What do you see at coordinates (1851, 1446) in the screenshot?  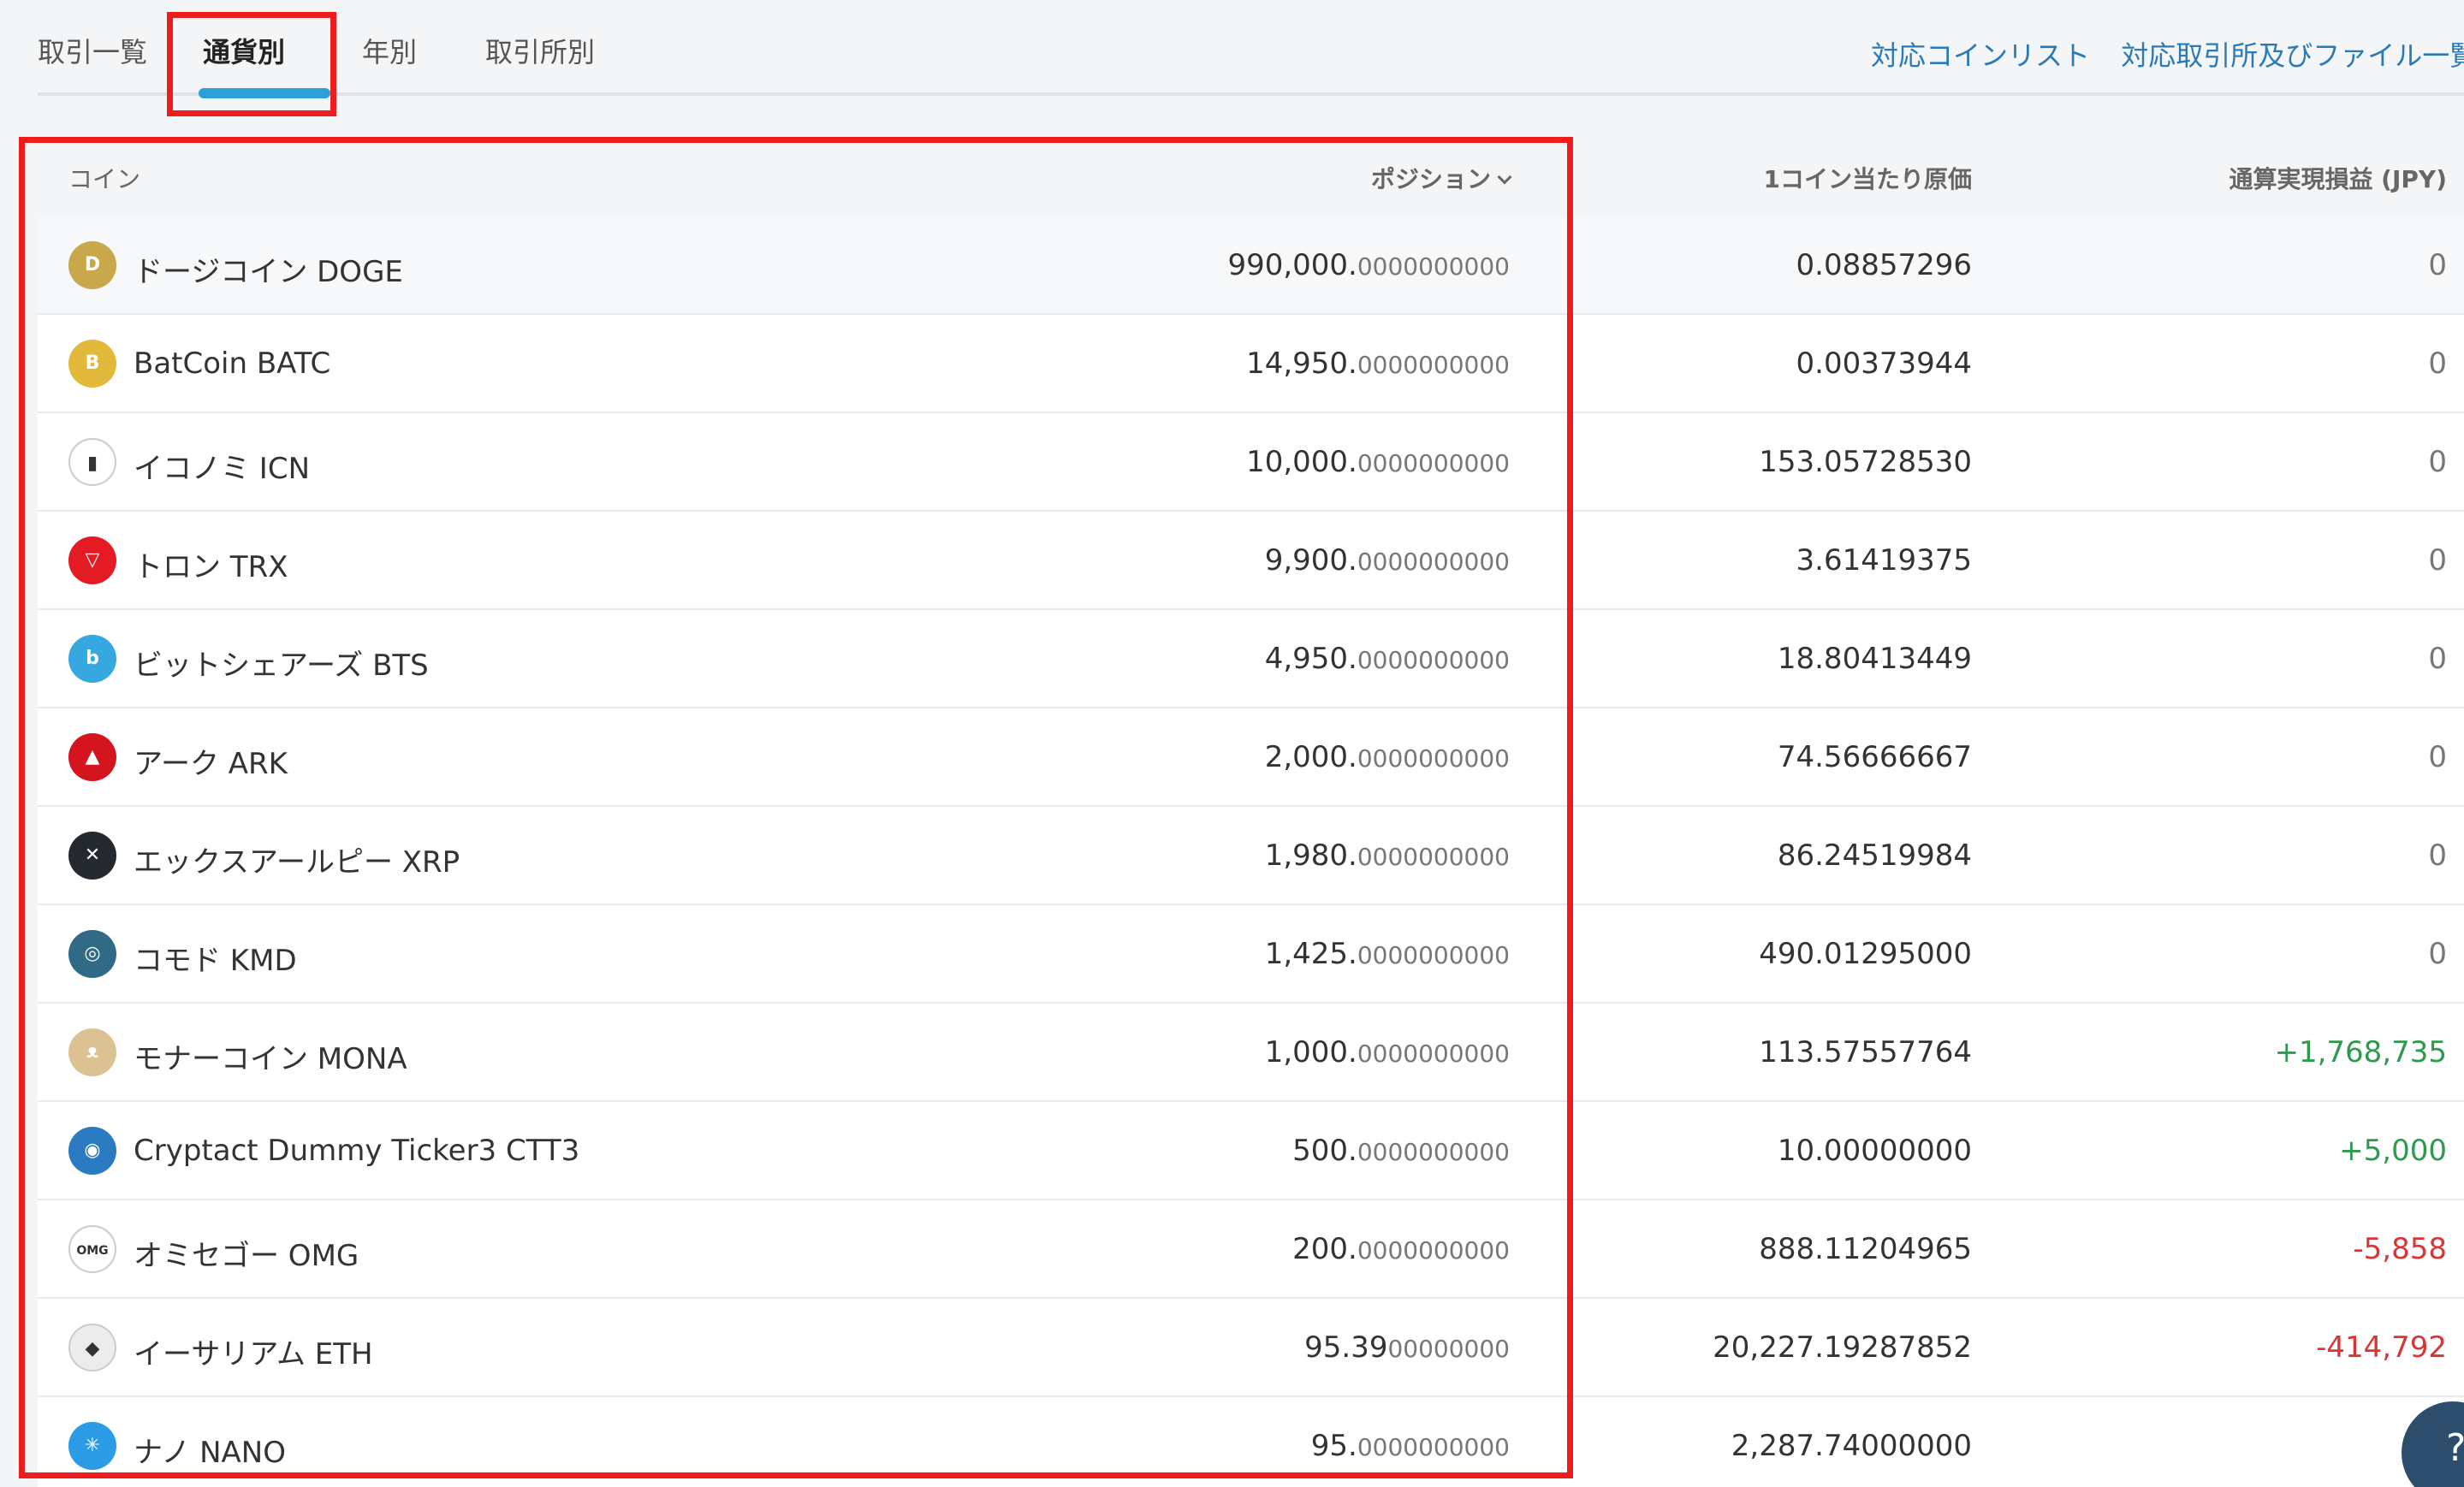 I see `cost-per-coin-value: 2,287.74000000` at bounding box center [1851, 1446].